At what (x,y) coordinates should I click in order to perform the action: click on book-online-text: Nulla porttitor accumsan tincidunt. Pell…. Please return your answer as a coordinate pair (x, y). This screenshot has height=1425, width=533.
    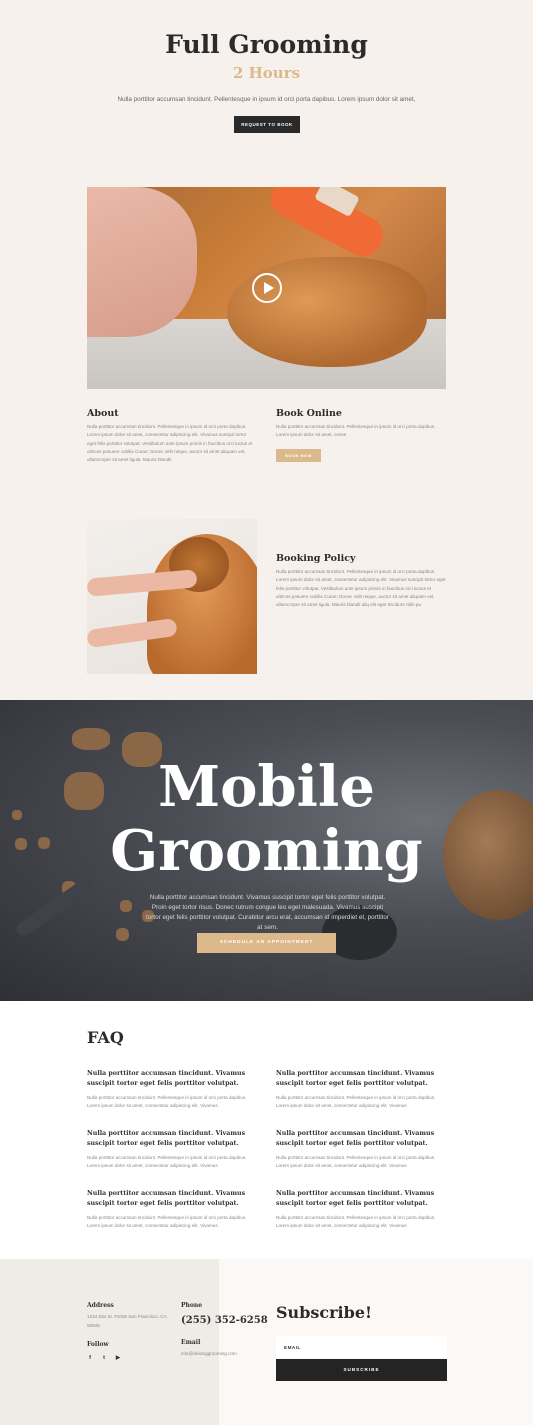
    Looking at the image, I should click on (356, 431).